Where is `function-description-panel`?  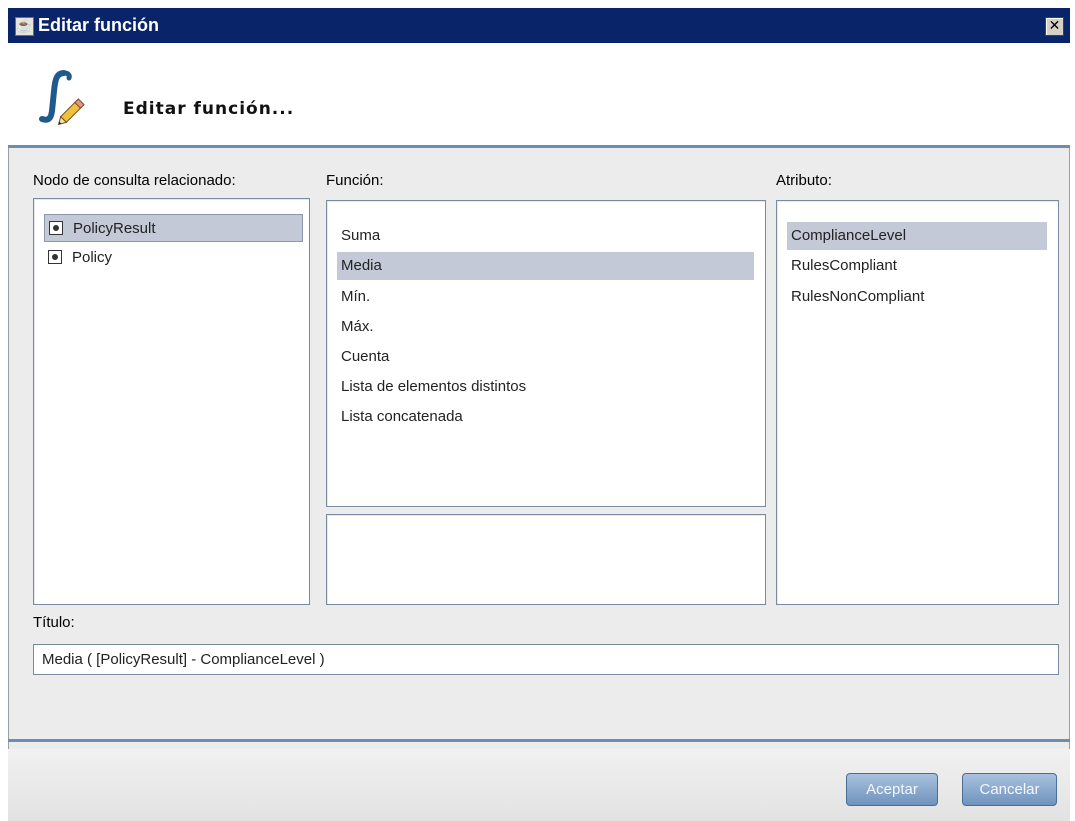 function-description-panel is located at coordinates (546, 559).